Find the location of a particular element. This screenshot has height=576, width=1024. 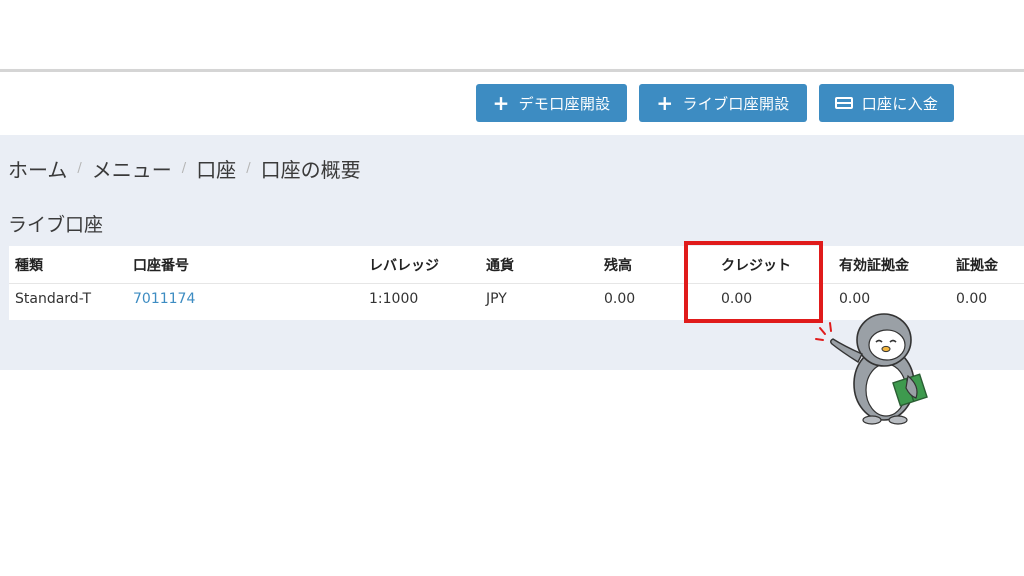

penguin-mascot-icon is located at coordinates (871, 369).